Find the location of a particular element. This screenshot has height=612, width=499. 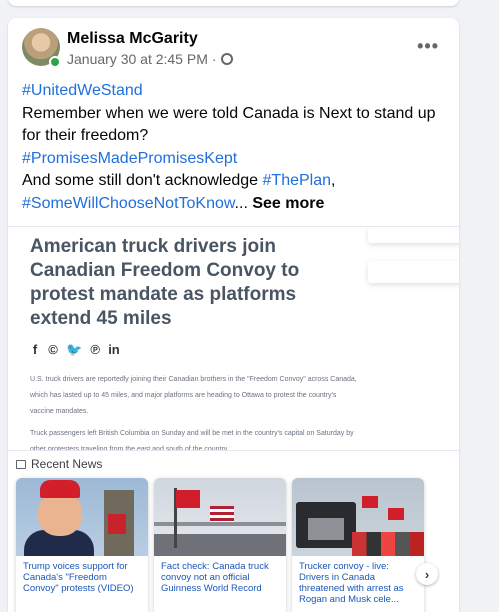

recent-news-header: Recent News is located at coordinates (59, 464).